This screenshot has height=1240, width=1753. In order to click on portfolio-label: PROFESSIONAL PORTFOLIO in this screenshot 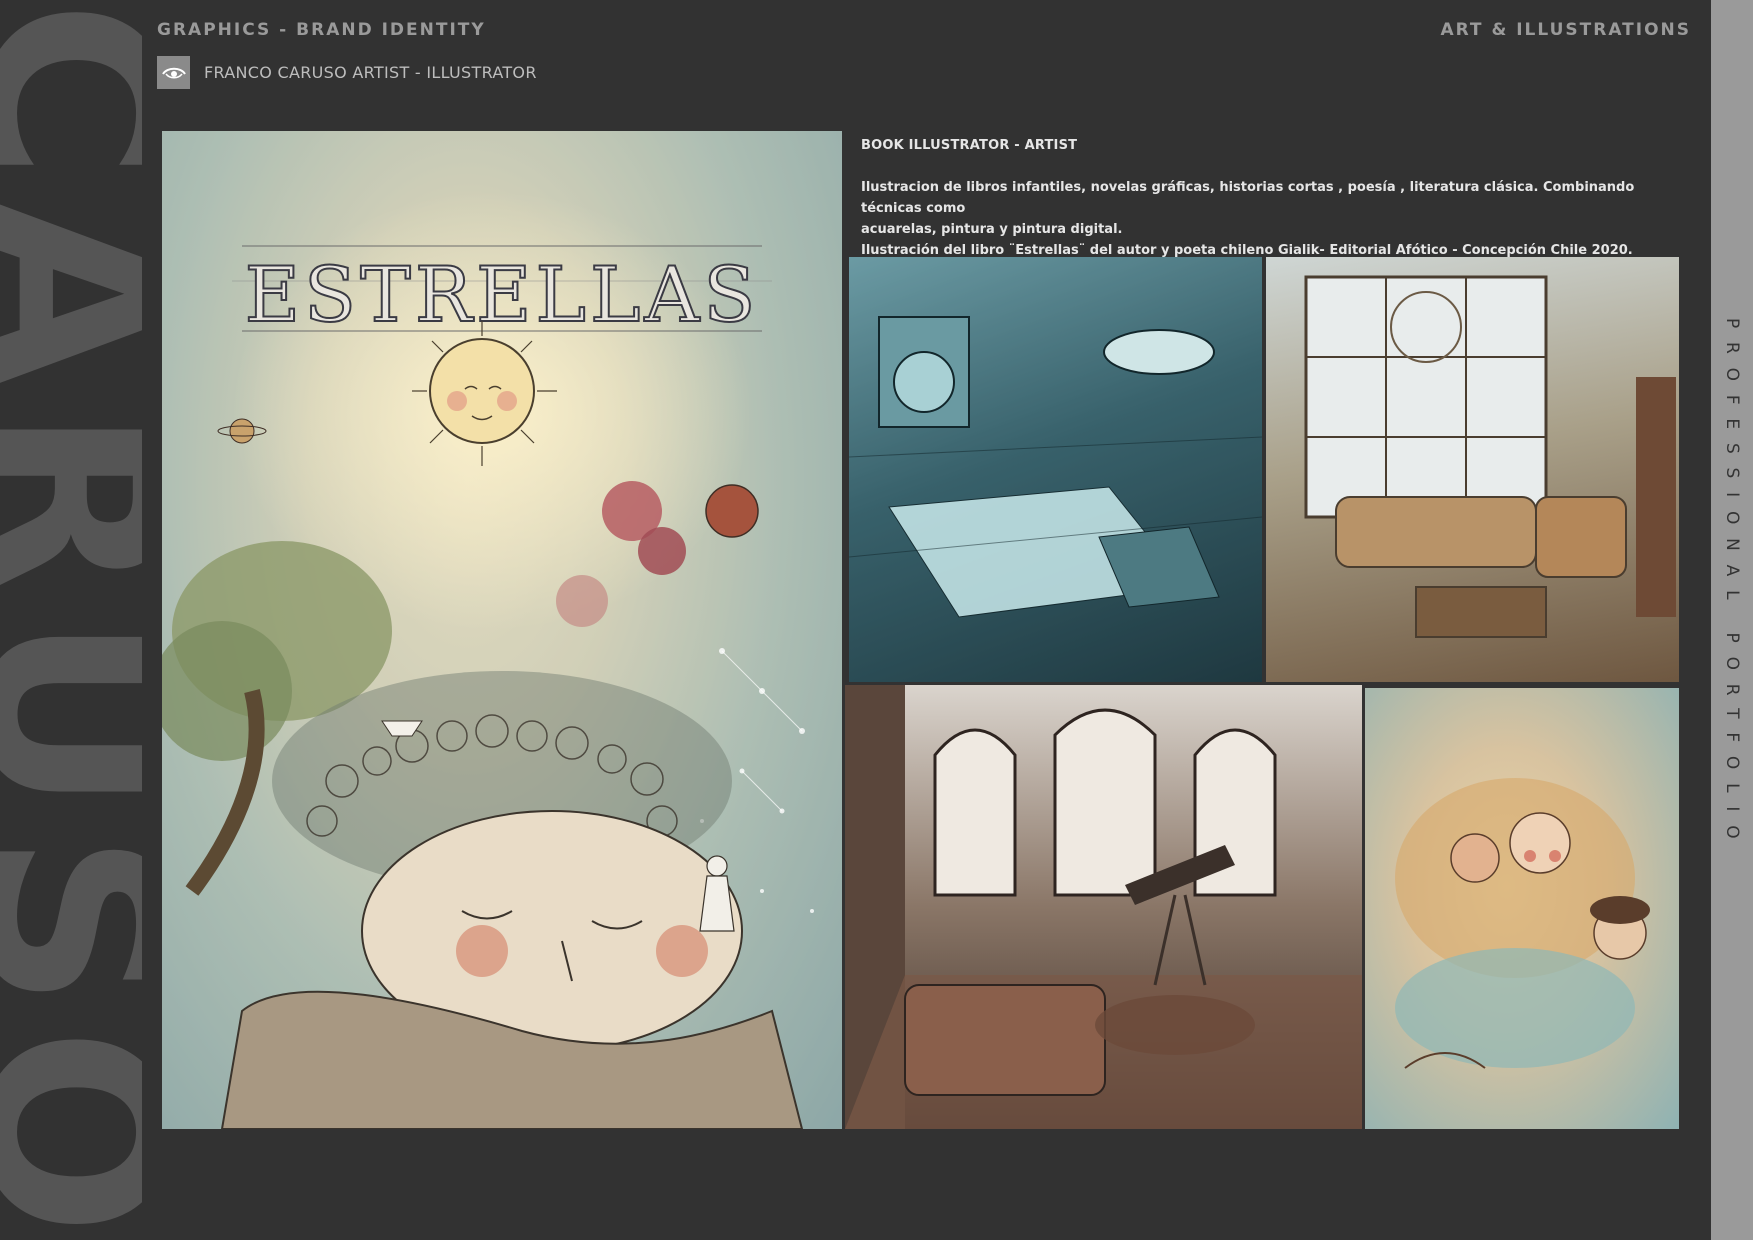, I will do `click(1732, 585)`.